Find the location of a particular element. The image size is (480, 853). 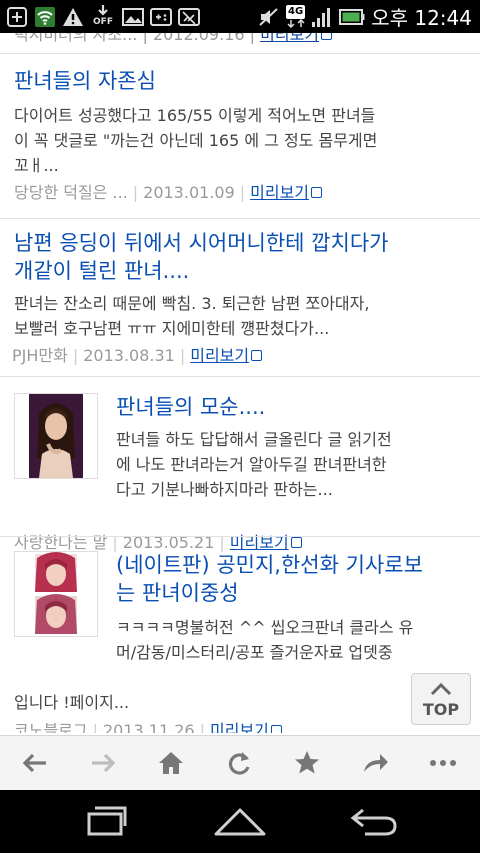

result-meta: 당당한 덕질은 ... | 2013.01.09 | 미리보기 is located at coordinates (239, 193).